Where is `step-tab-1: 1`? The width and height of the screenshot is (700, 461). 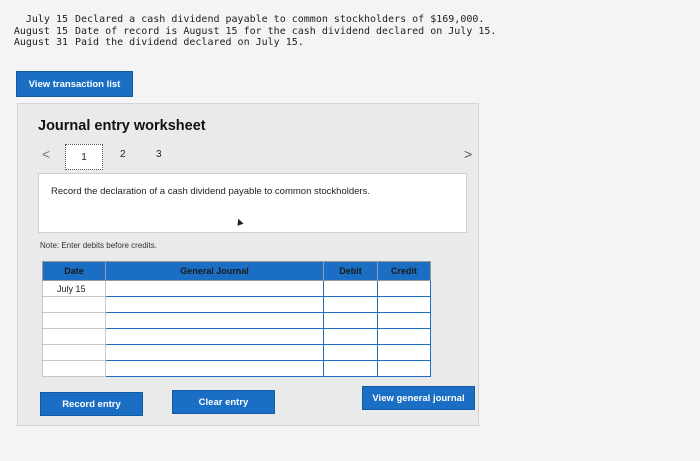
step-tab-1: 1 is located at coordinates (84, 157).